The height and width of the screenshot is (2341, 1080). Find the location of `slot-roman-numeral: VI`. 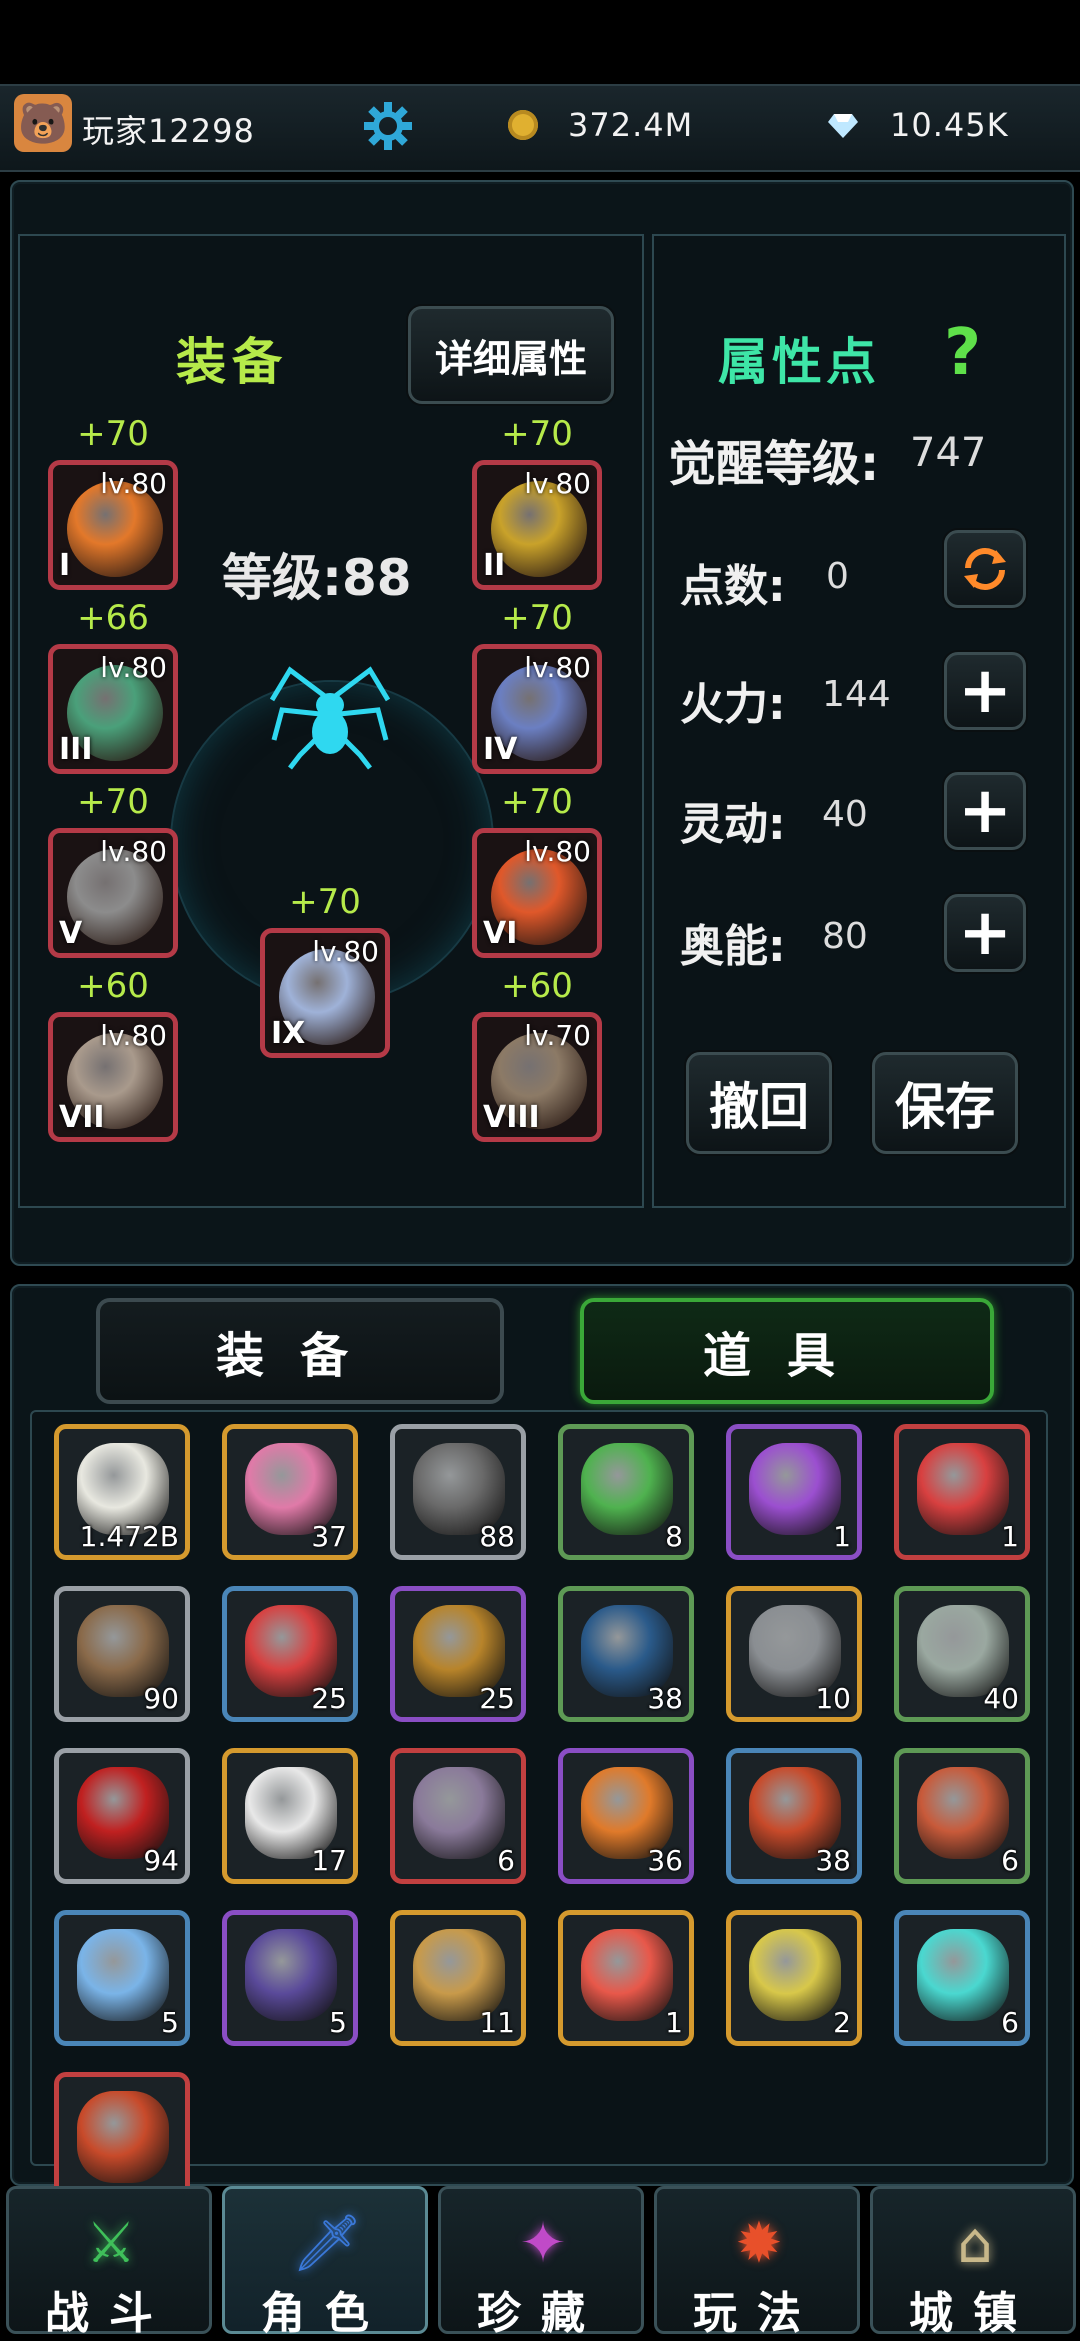

slot-roman-numeral: VI is located at coordinates (500, 933).